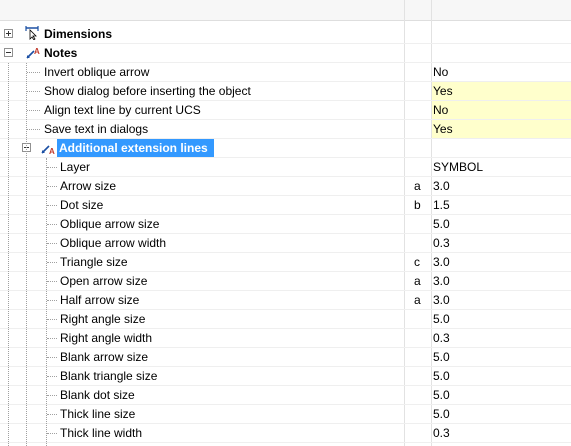 The height and width of the screenshot is (446, 571). What do you see at coordinates (97, 72) in the screenshot?
I see `property-label: Invert oblique arrow` at bounding box center [97, 72].